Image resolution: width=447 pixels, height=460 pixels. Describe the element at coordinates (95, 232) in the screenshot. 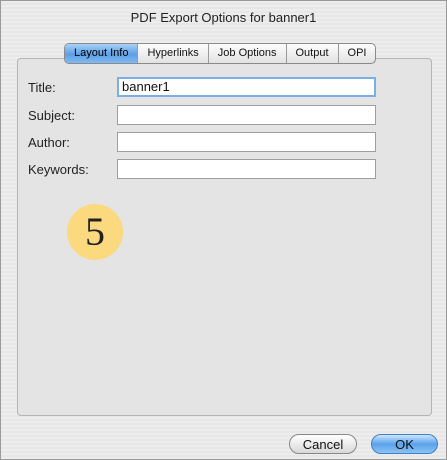

I see `step-number-badge: 5` at that location.